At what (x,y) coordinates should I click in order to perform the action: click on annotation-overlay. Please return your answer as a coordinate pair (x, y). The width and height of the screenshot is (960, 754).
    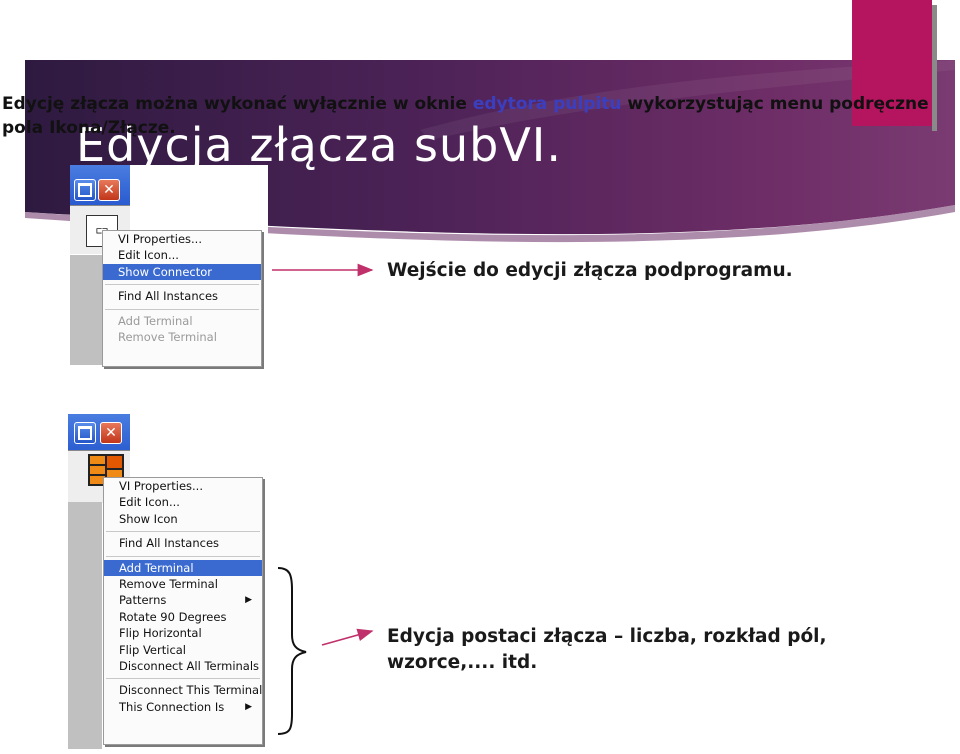
    Looking at the image, I should click on (323, 499).